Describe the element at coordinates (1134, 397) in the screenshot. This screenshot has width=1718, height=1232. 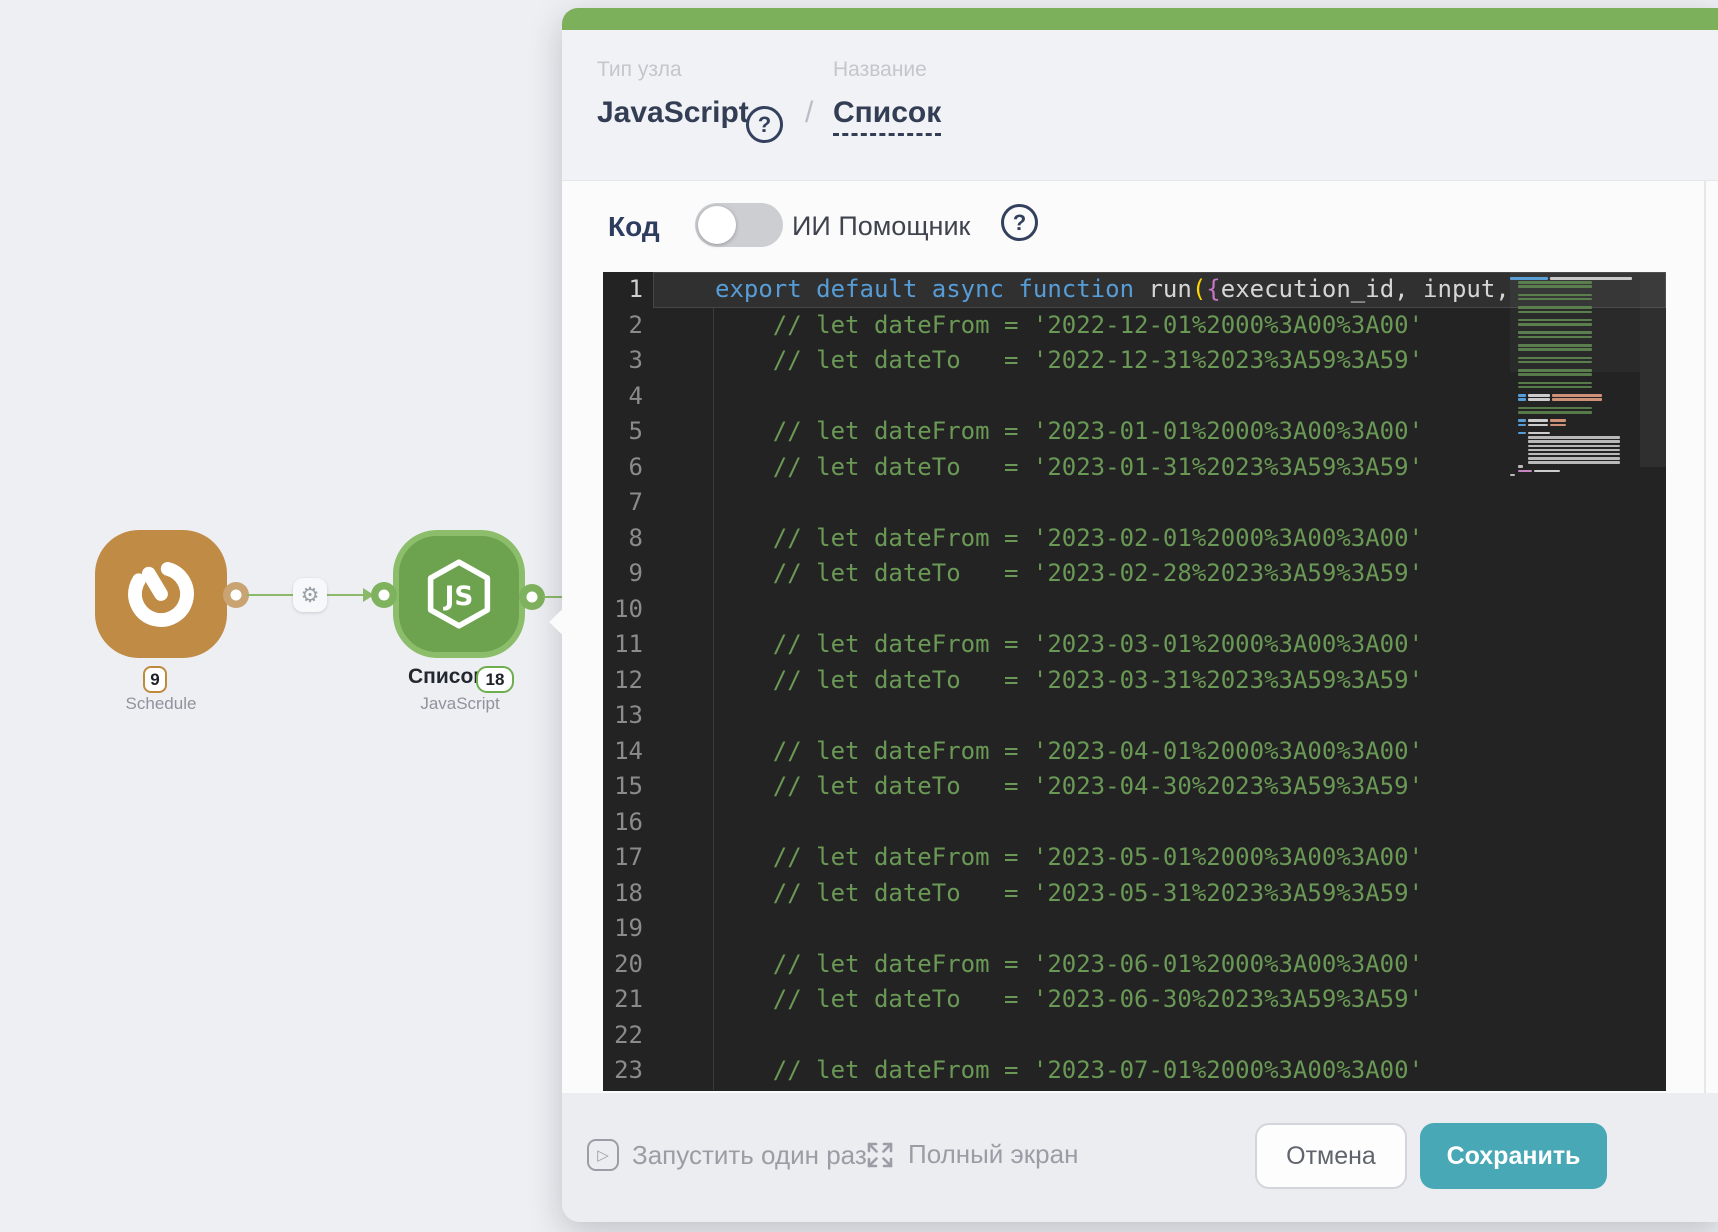
I see `code-line: 4` at that location.